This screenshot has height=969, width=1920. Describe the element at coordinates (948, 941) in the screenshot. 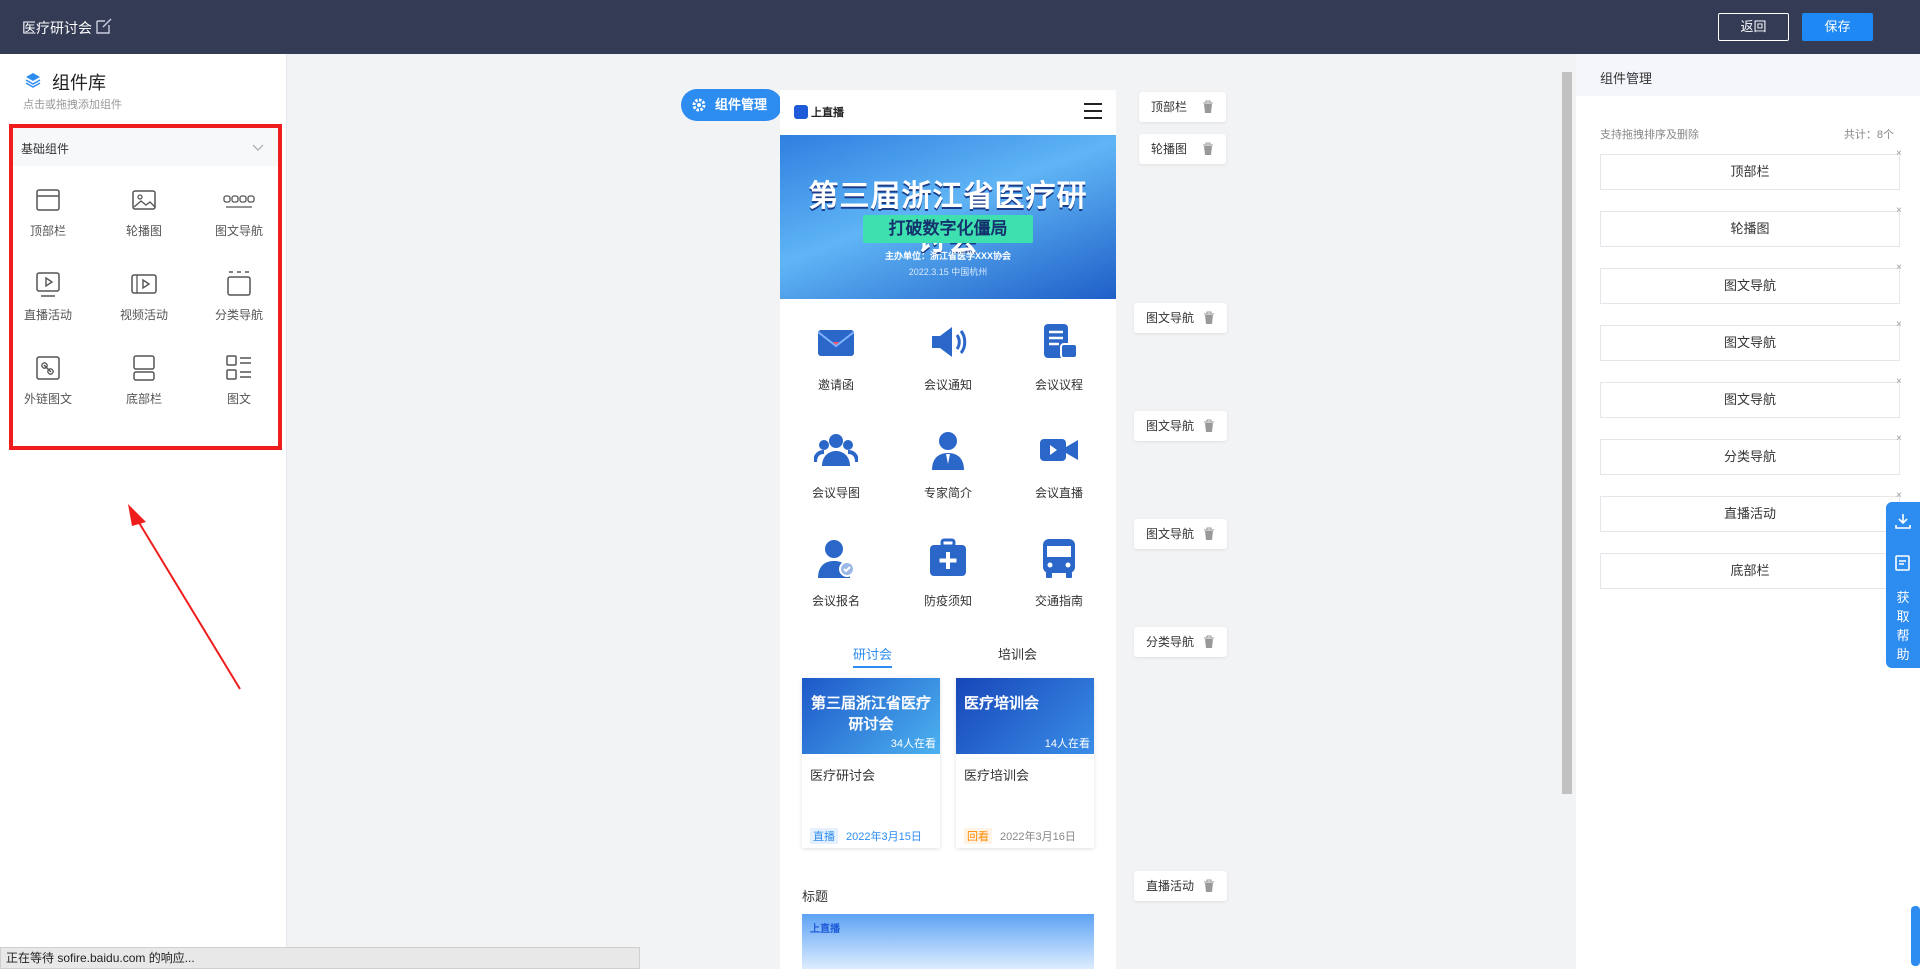

I see `bottom-banner: 上直播` at that location.